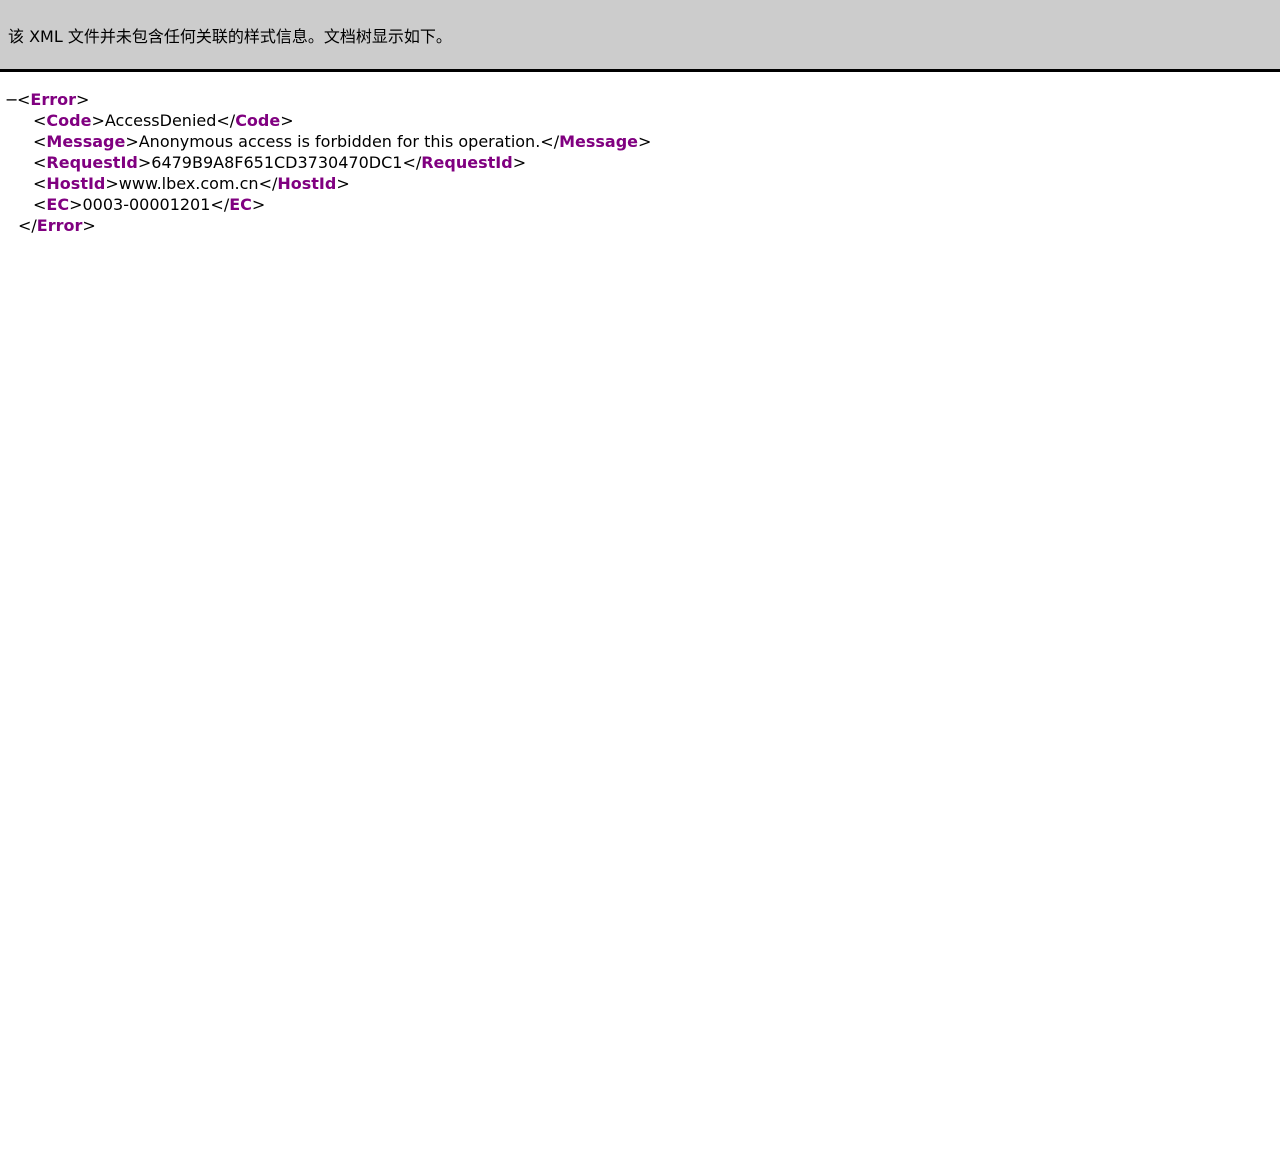  Describe the element at coordinates (160, 120) in the screenshot. I see `element-value: AccessDenied` at that location.